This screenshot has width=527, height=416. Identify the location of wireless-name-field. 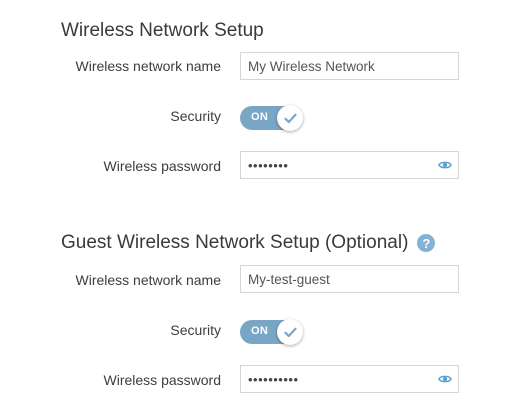
(349, 66).